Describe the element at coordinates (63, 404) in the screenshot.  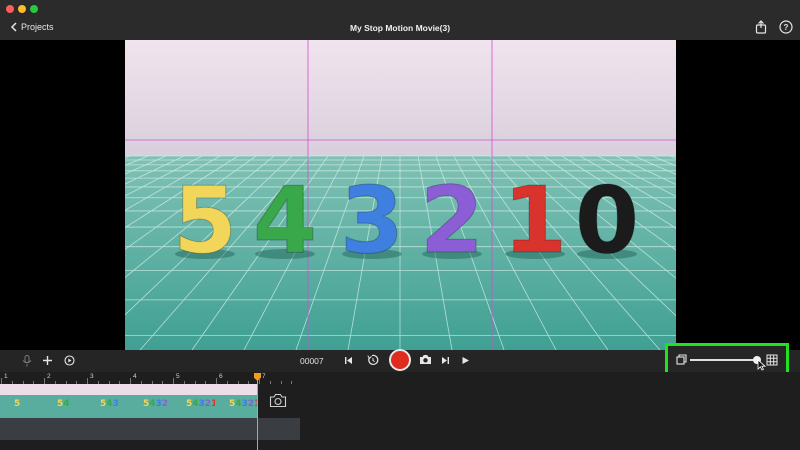
I see `clip-frame-label: 54` at that location.